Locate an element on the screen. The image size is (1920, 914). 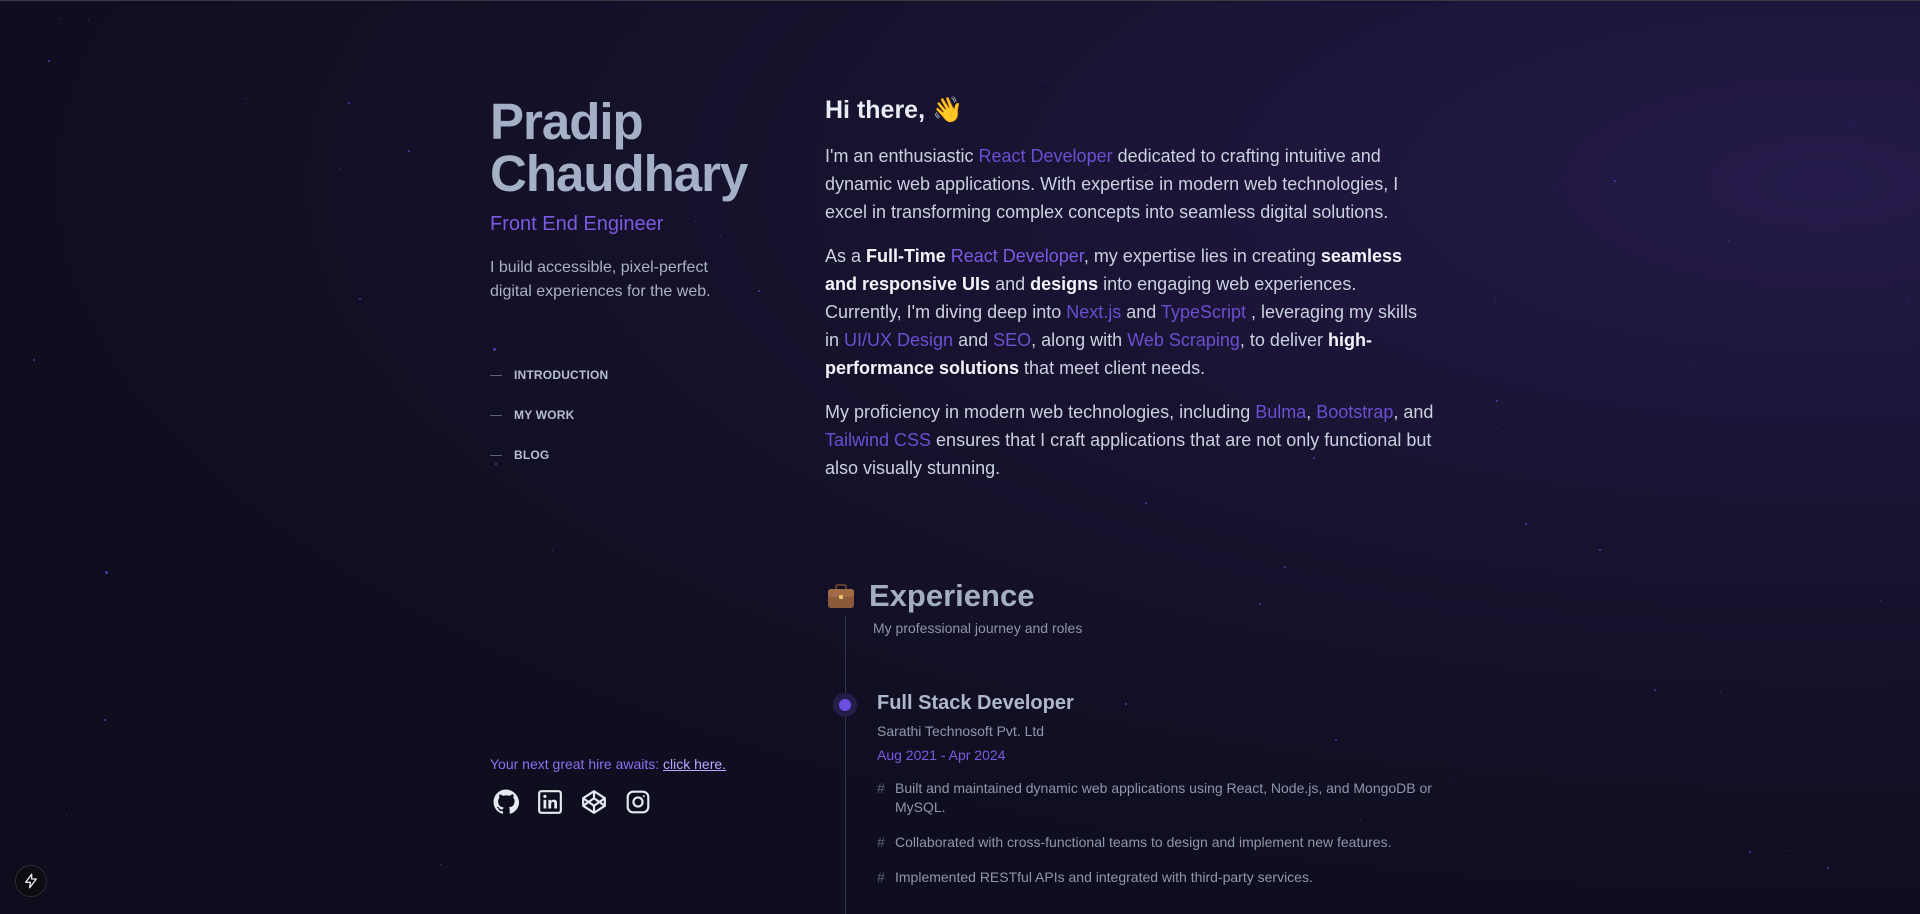
text-span: As a is located at coordinates (846, 256).